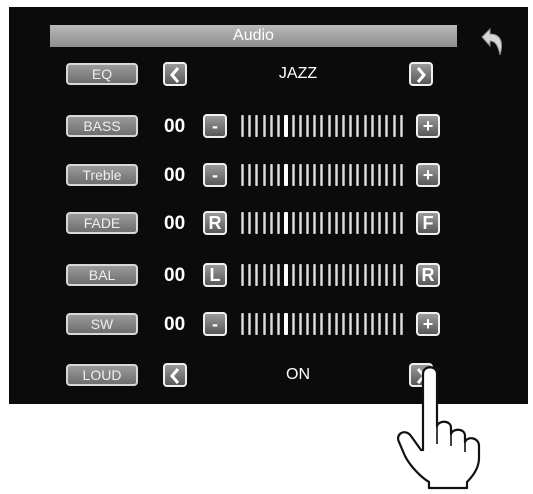 This screenshot has height=494, width=533. I want to click on fade-rear-button: R, so click(215, 223).